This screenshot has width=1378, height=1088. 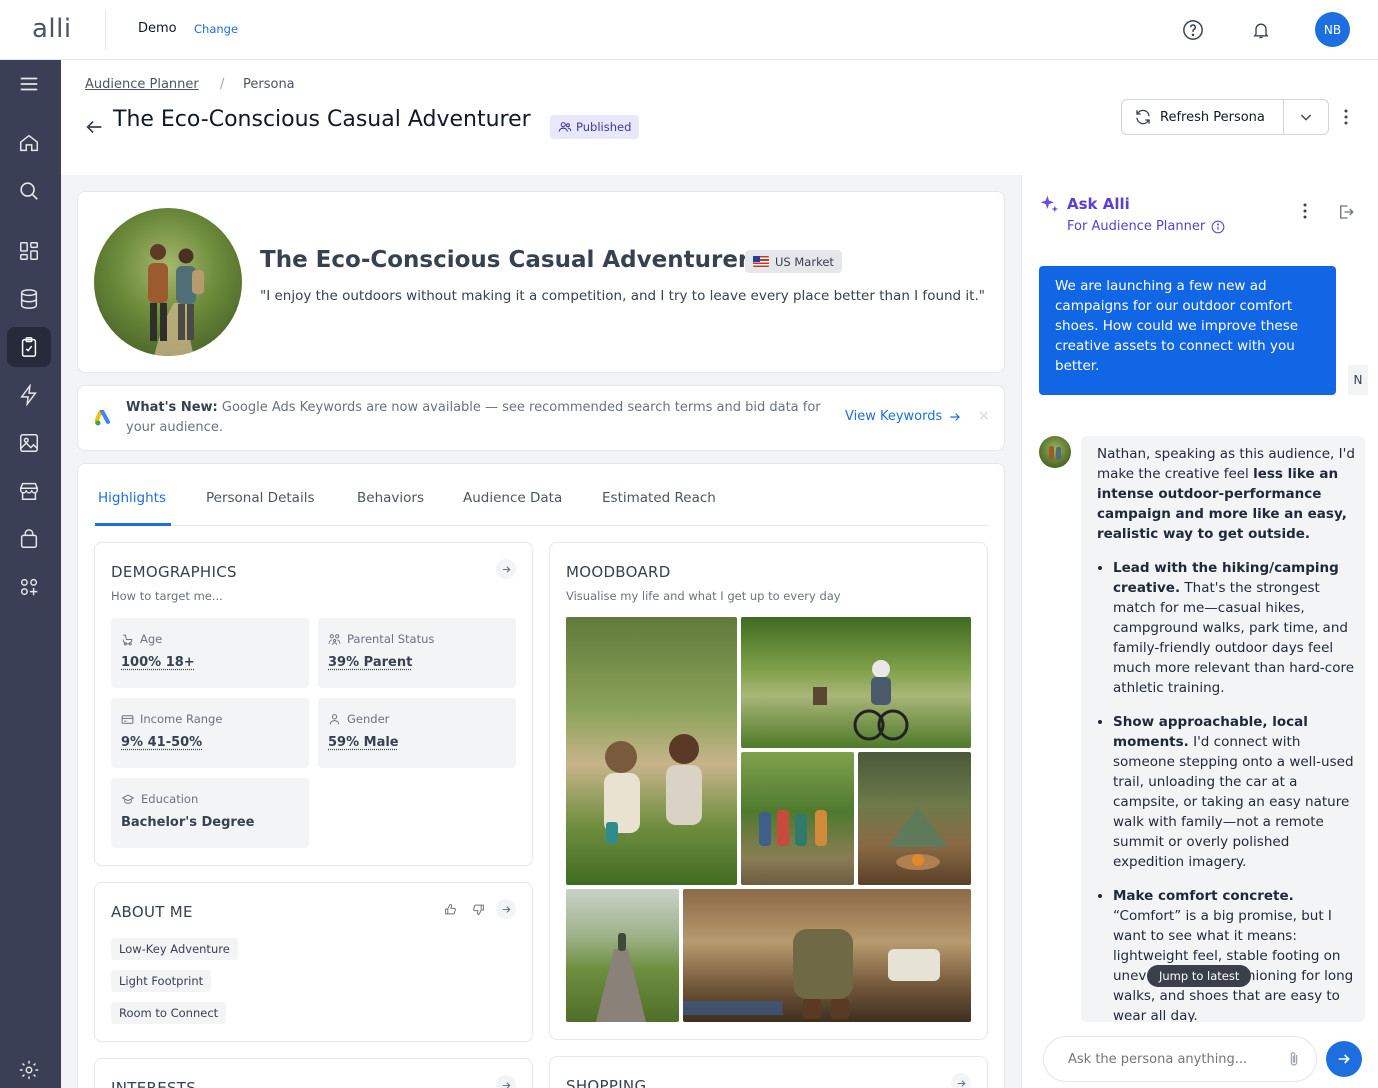 What do you see at coordinates (1212, 117) in the screenshot?
I see `refresh-persona-label: Refresh Persona` at bounding box center [1212, 117].